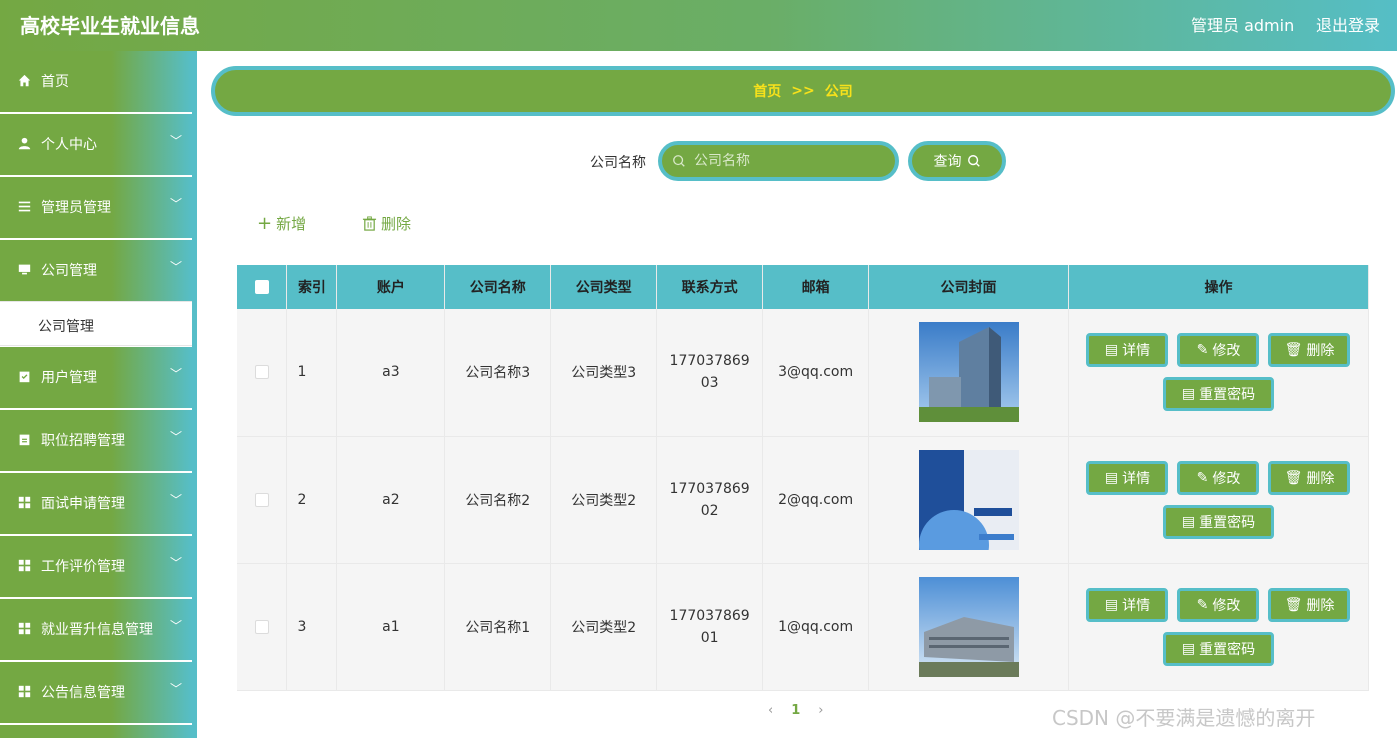 This screenshot has height=738, width=1397. What do you see at coordinates (96, 566) in the screenshot?
I see `sidebar-item-work-evaluation: 工作评价管理 ﹀` at bounding box center [96, 566].